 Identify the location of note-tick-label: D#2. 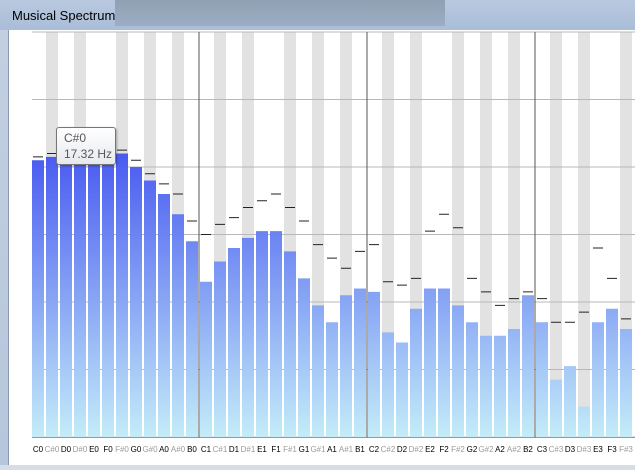
(416, 449).